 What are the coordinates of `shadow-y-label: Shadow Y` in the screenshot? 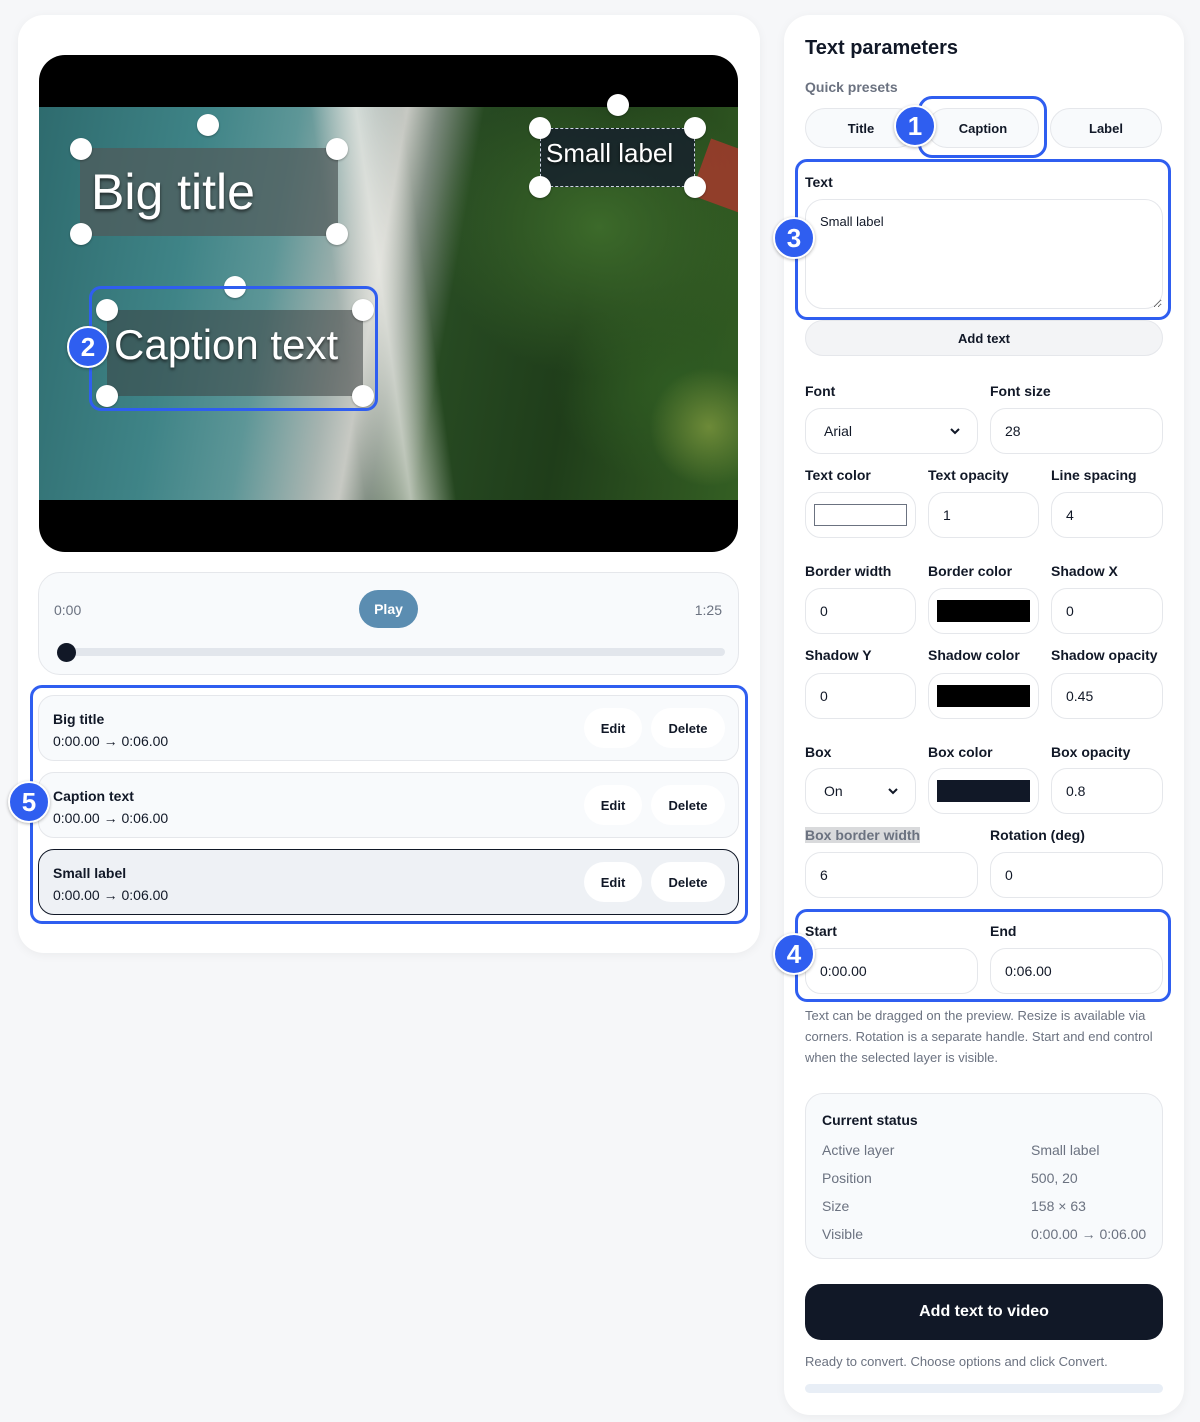 It's located at (838, 655).